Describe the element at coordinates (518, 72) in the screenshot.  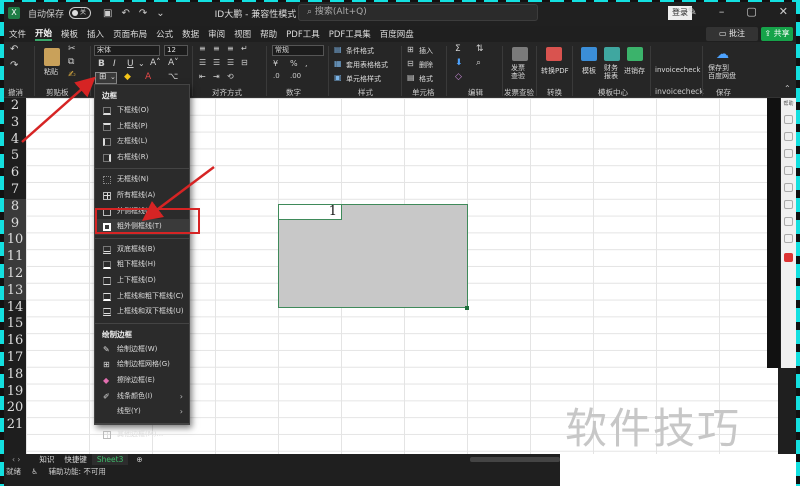
I see `invoice-check-button: 发票 查验` at that location.